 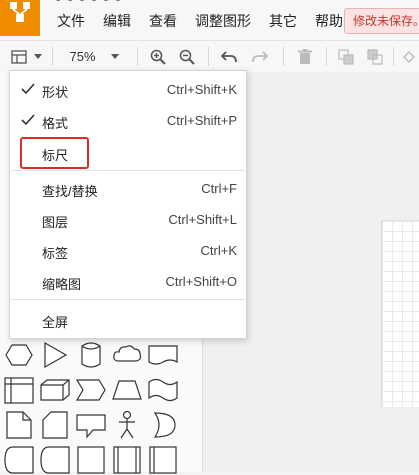 I want to click on menu-item-find-replace: 查找/替换 Ctrl+F, so click(x=128, y=189).